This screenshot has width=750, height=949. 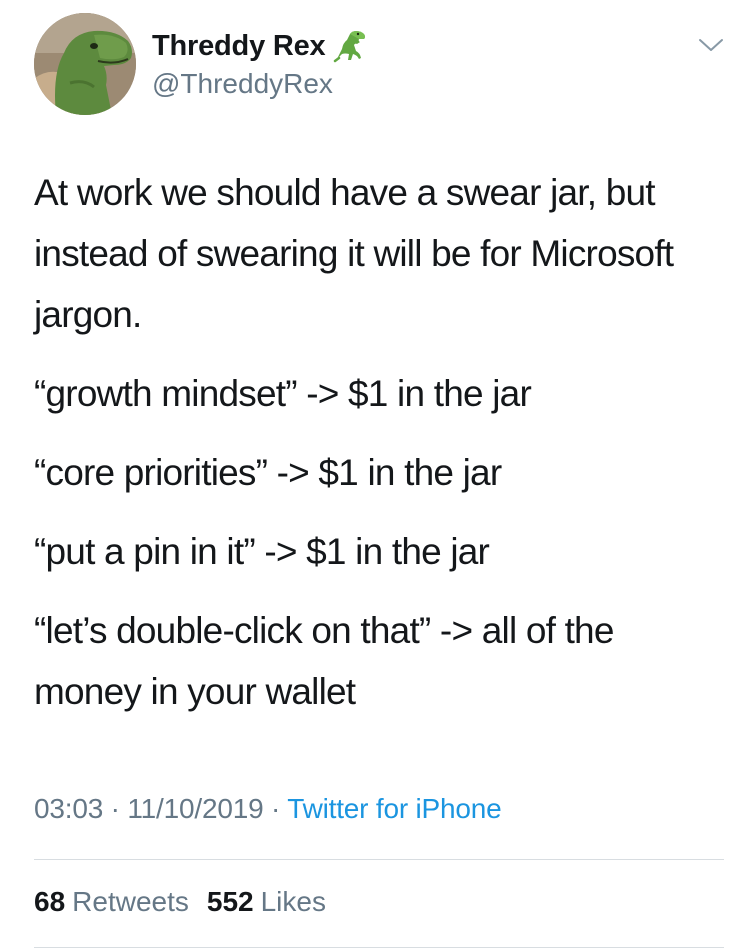 I want to click on likes-count: 552, so click(x=230, y=901).